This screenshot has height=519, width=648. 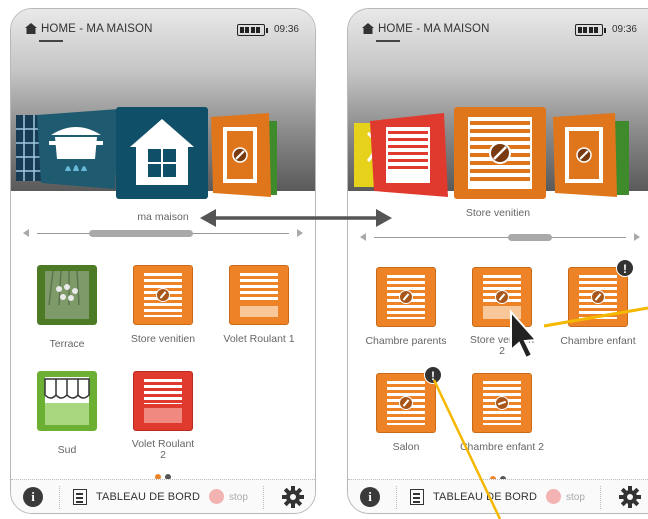 I want to click on tile-label: Volet Roulant 1, so click(x=259, y=339).